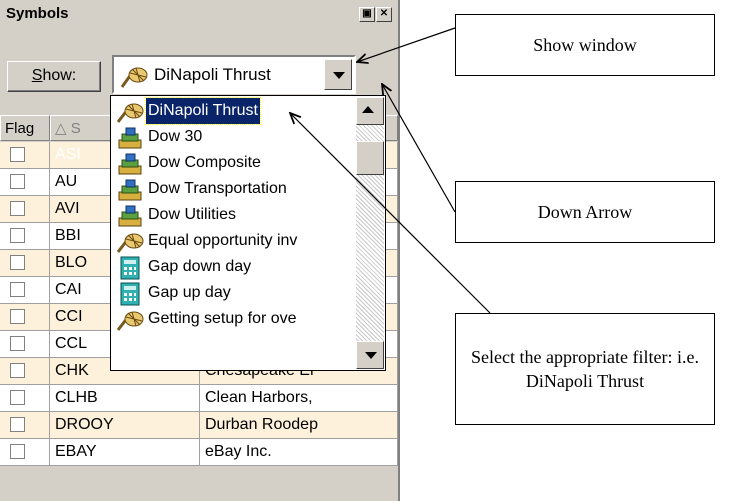 The height and width of the screenshot is (501, 729). What do you see at coordinates (390, 213) in the screenshot?
I see `leader-select-filter` at bounding box center [390, 213].